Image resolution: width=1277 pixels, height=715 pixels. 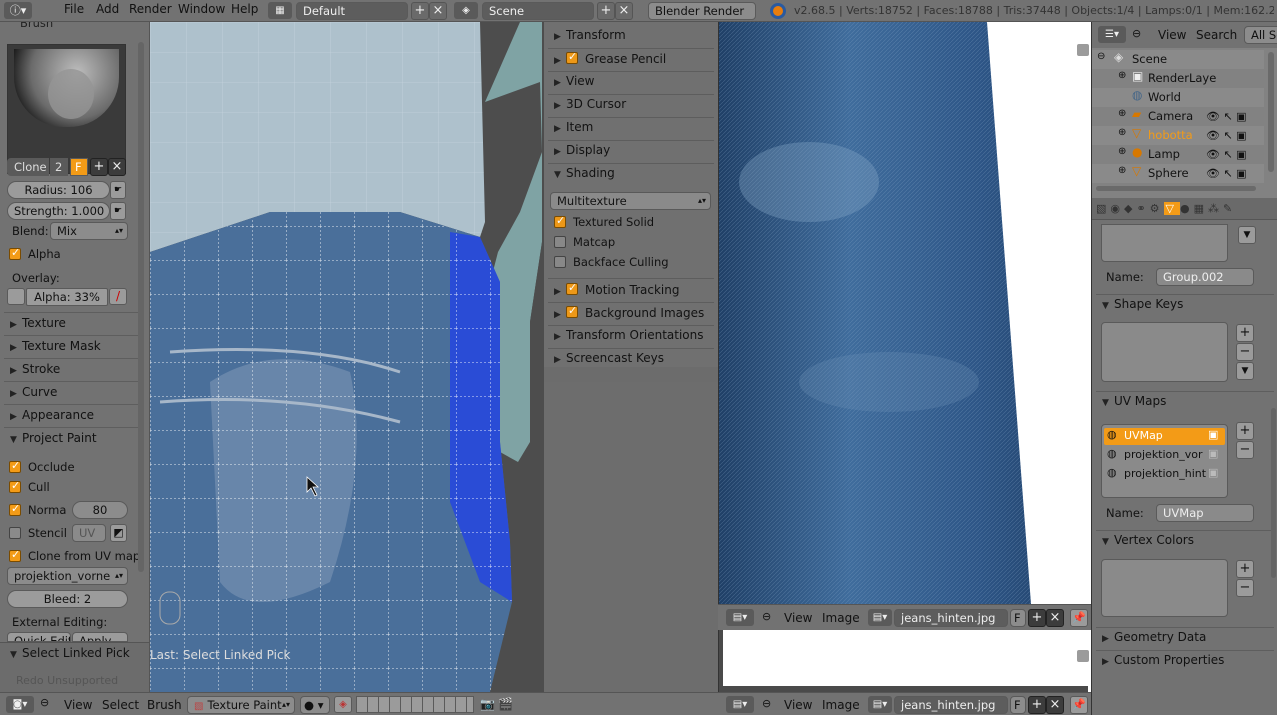 I want to click on radius-pressure-icon: ☛, so click(x=118, y=190).